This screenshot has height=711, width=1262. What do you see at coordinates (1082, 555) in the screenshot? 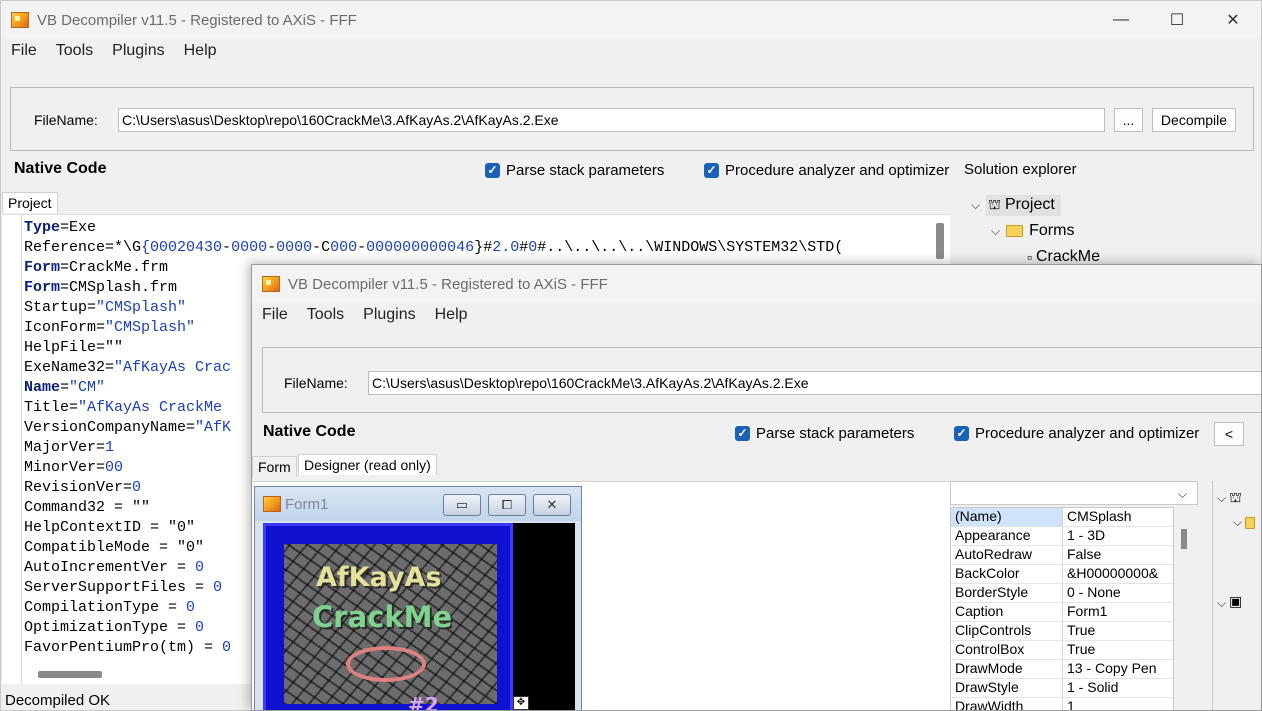
I see `property-value: False` at bounding box center [1082, 555].